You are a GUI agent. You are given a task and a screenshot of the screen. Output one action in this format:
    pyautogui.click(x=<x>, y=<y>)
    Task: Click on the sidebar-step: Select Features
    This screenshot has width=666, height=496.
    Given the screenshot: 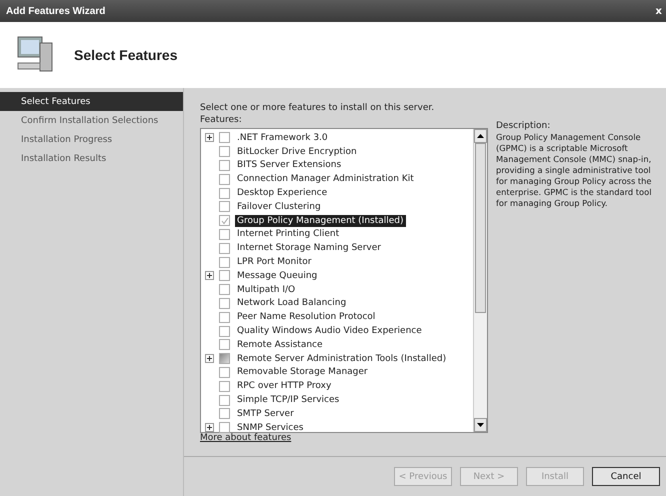 What is the action you would take?
    pyautogui.click(x=91, y=101)
    